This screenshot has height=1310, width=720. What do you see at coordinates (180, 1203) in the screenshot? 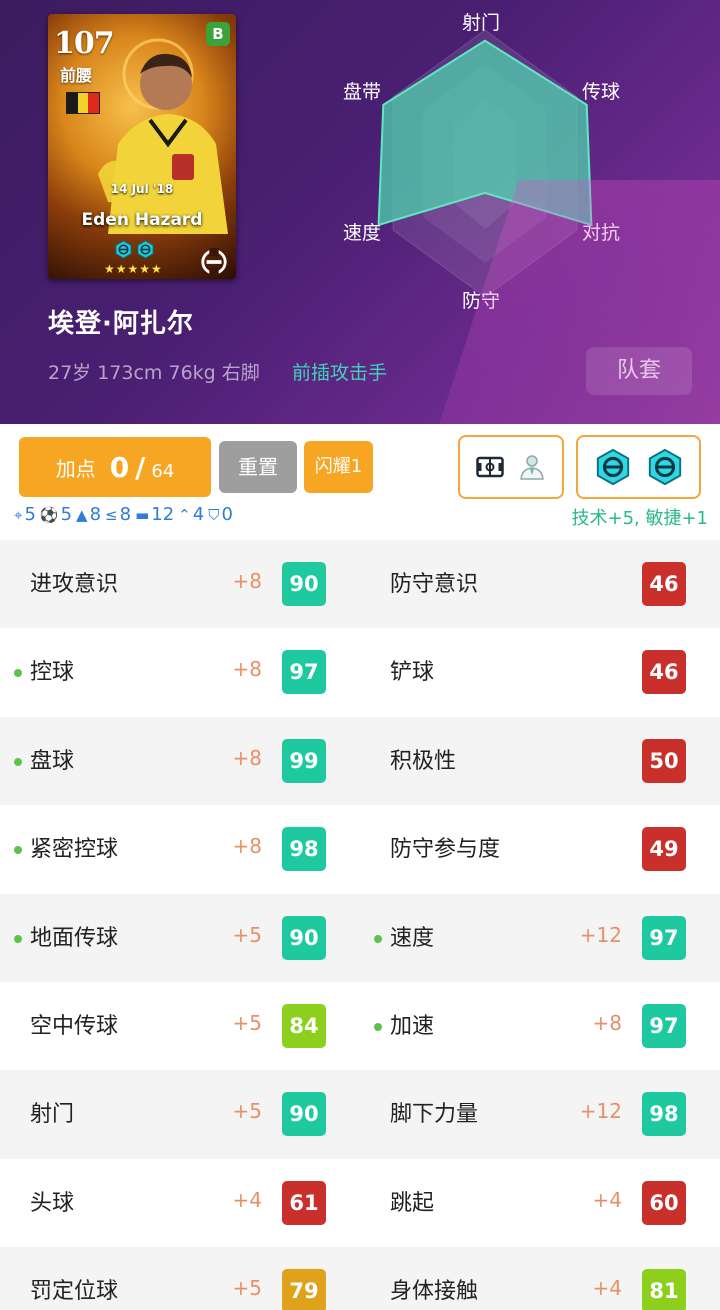
I see `stat-cell: 头球 +4 61` at bounding box center [180, 1203].